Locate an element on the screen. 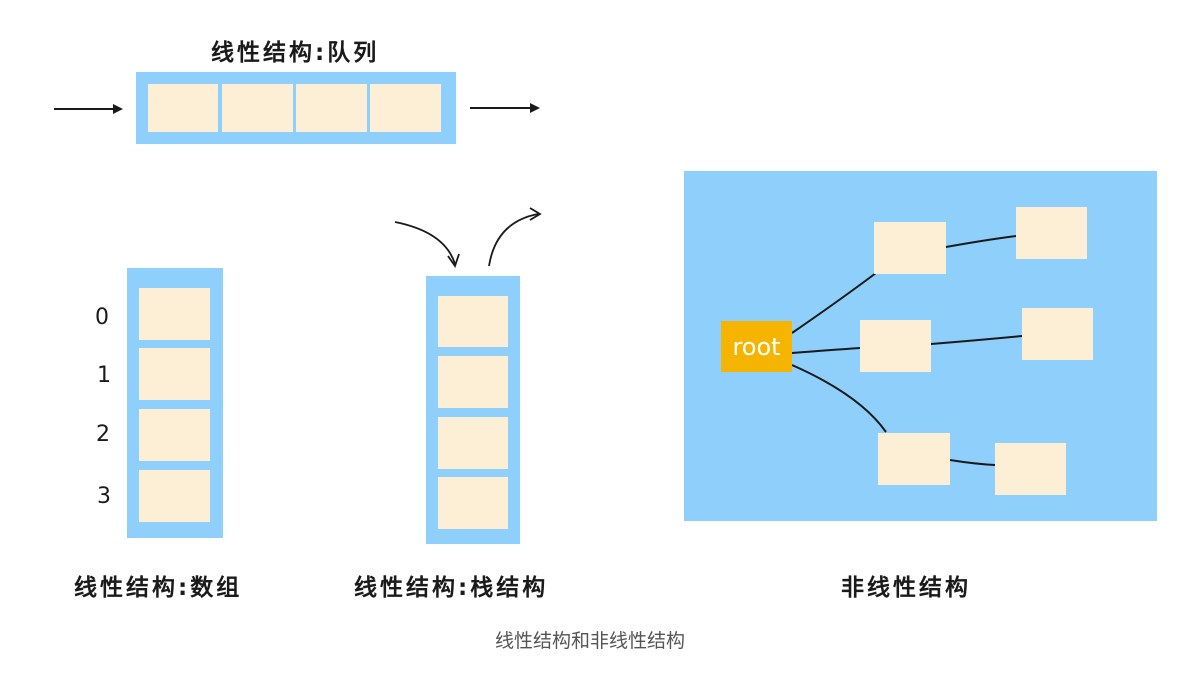 This screenshot has width=1202, height=681. tree-edge-root-child2 is located at coordinates (826, 350).